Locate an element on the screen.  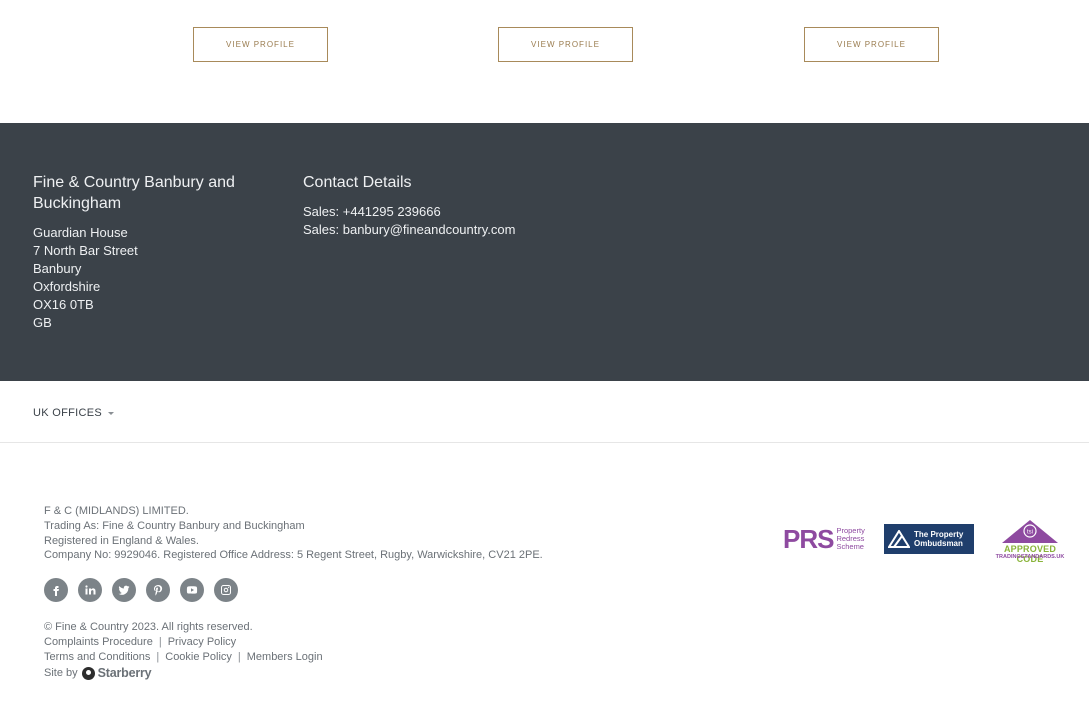
privacy-policy-link: Privacy Policy is located at coordinates (202, 642).